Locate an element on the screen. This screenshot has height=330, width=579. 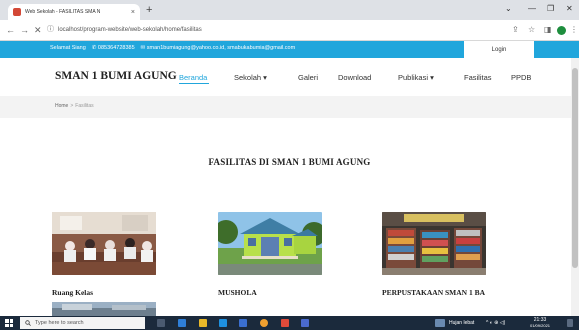
breadcrumb: Home > Fasilitas is located at coordinates (74, 106).